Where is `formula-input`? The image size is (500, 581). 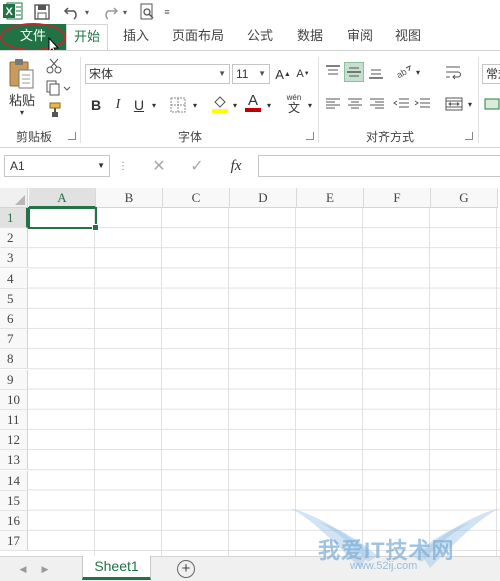 formula-input is located at coordinates (379, 166).